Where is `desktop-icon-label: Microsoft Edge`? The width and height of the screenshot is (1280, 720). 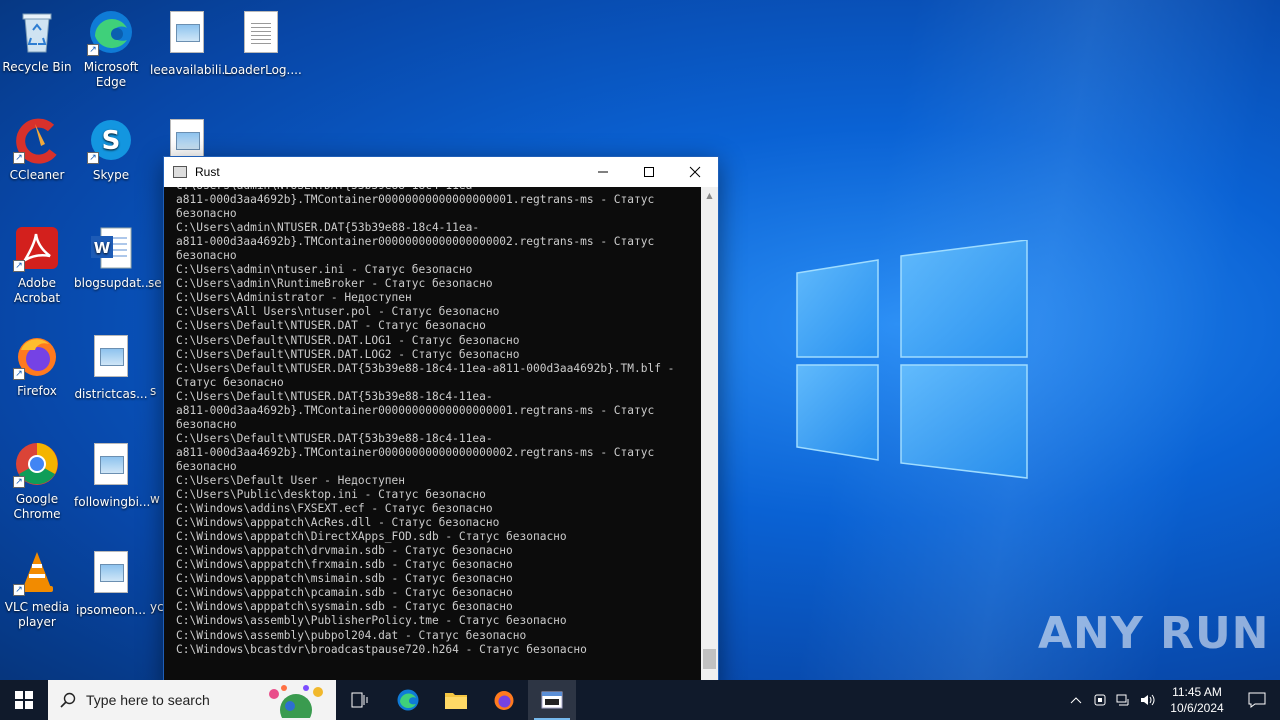
desktop-icon-label: Microsoft Edge is located at coordinates (111, 74).